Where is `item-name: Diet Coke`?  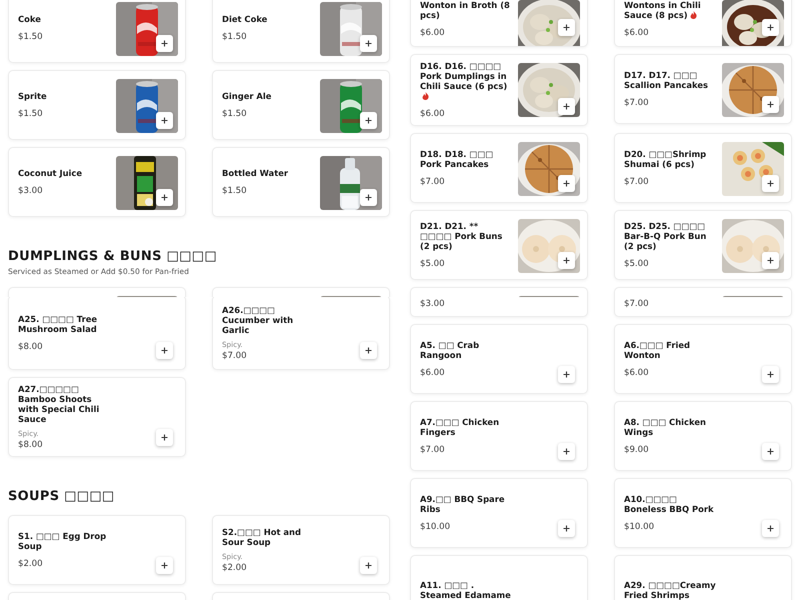
item-name: Diet Coke is located at coordinates (245, 19).